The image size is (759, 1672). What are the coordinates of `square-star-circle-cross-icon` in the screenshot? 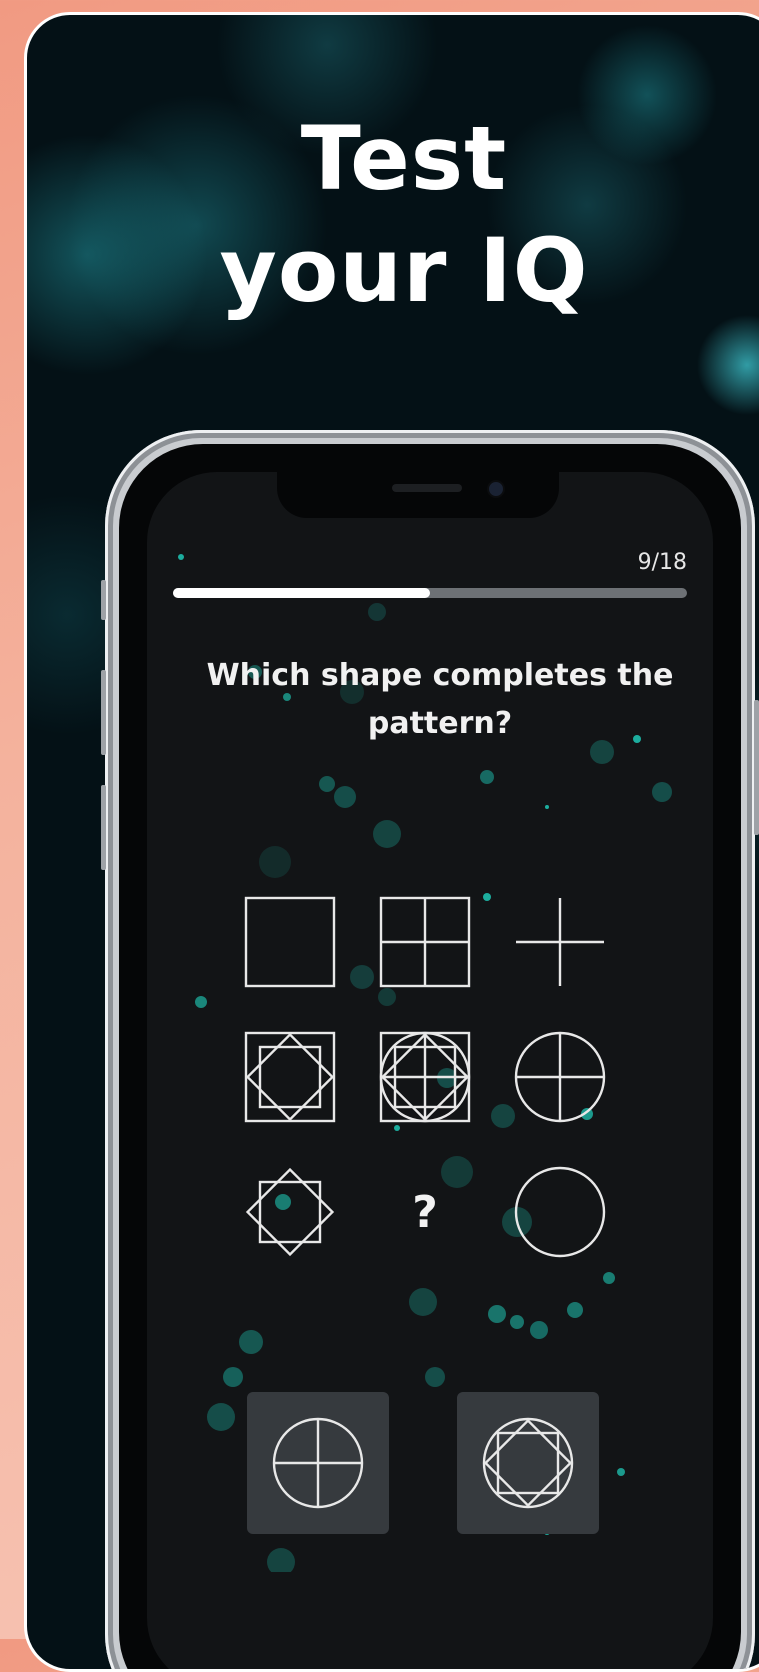 It's located at (425, 1077).